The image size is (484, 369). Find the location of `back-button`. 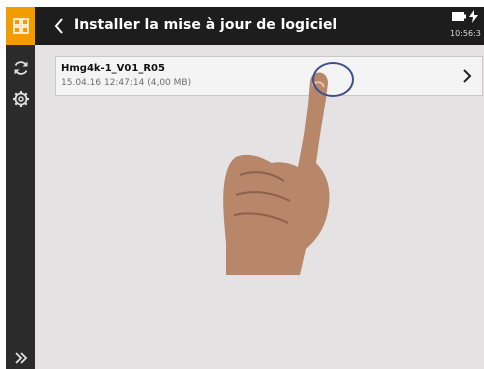

back-button is located at coordinates (59, 26).